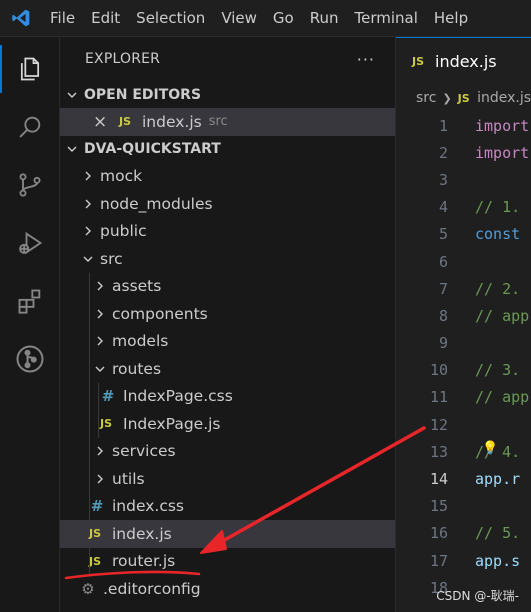 The image size is (531, 612). I want to click on open-editors-title: OPEN EDITORS, so click(143, 94).